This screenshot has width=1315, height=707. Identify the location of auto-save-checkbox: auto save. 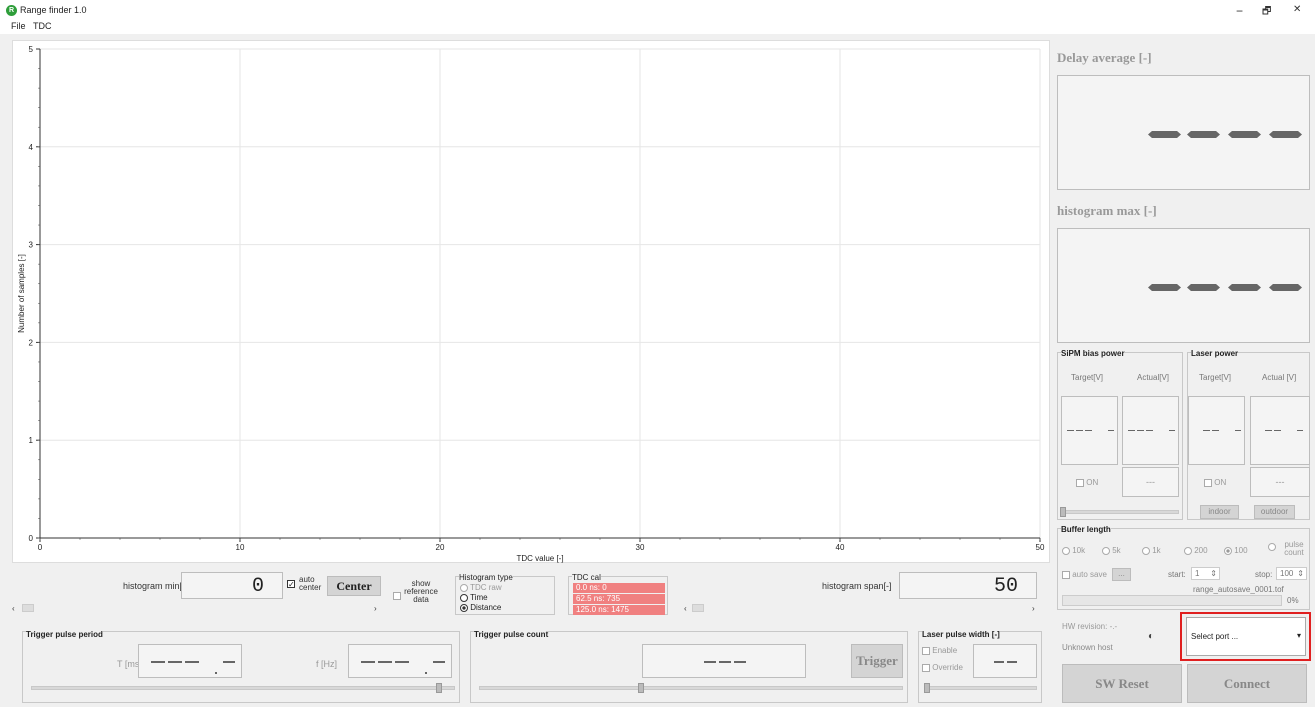
(1084, 574).